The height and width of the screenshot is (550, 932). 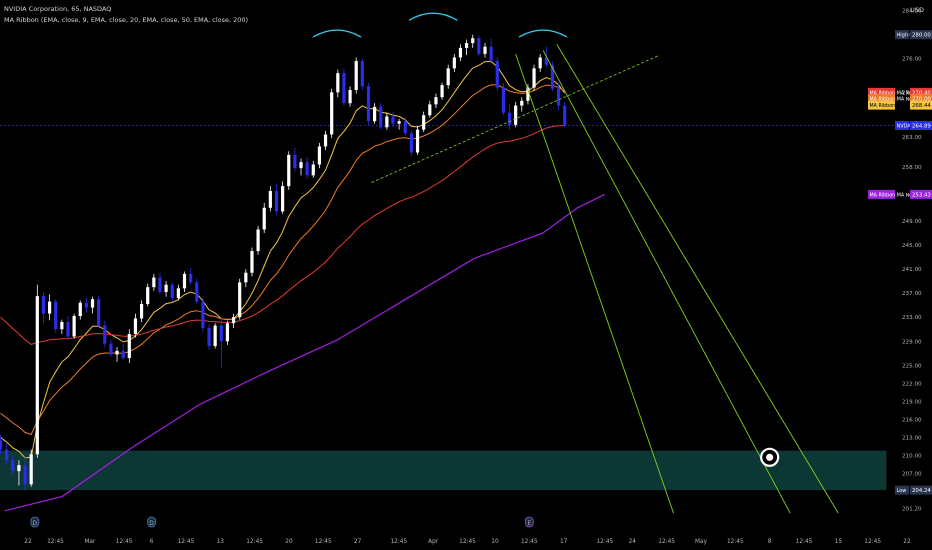 I want to click on event-label: D, so click(x=151, y=523).